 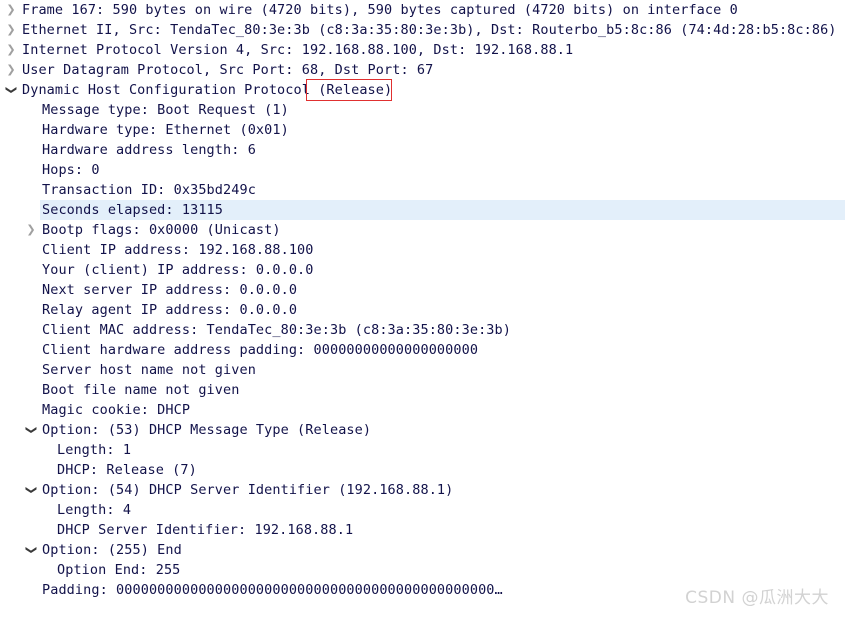 I want to click on row-label: Transaction ID: 0x35bd249c, so click(x=149, y=190).